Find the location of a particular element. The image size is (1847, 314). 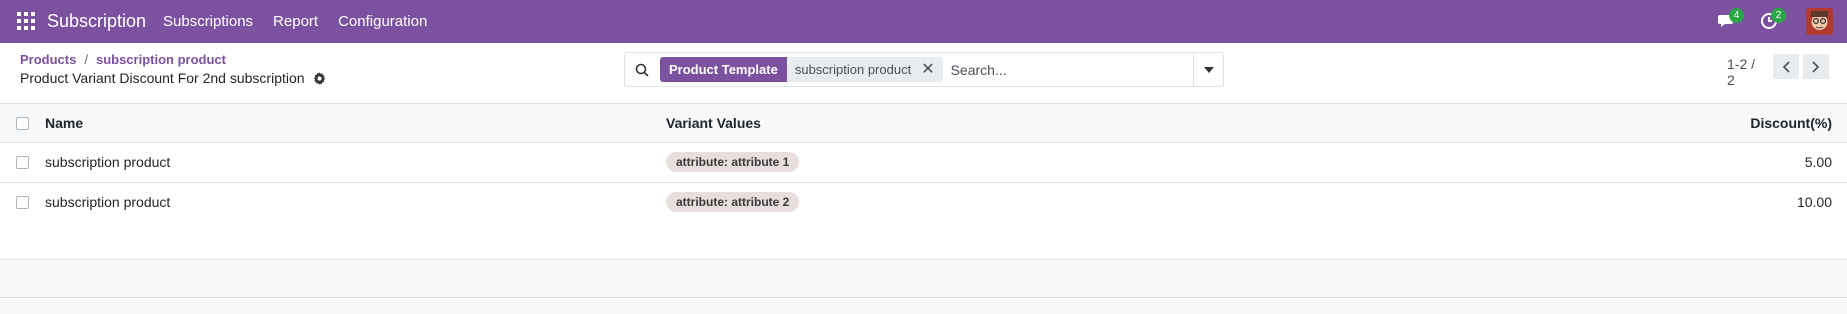

gear-icon is located at coordinates (319, 78).